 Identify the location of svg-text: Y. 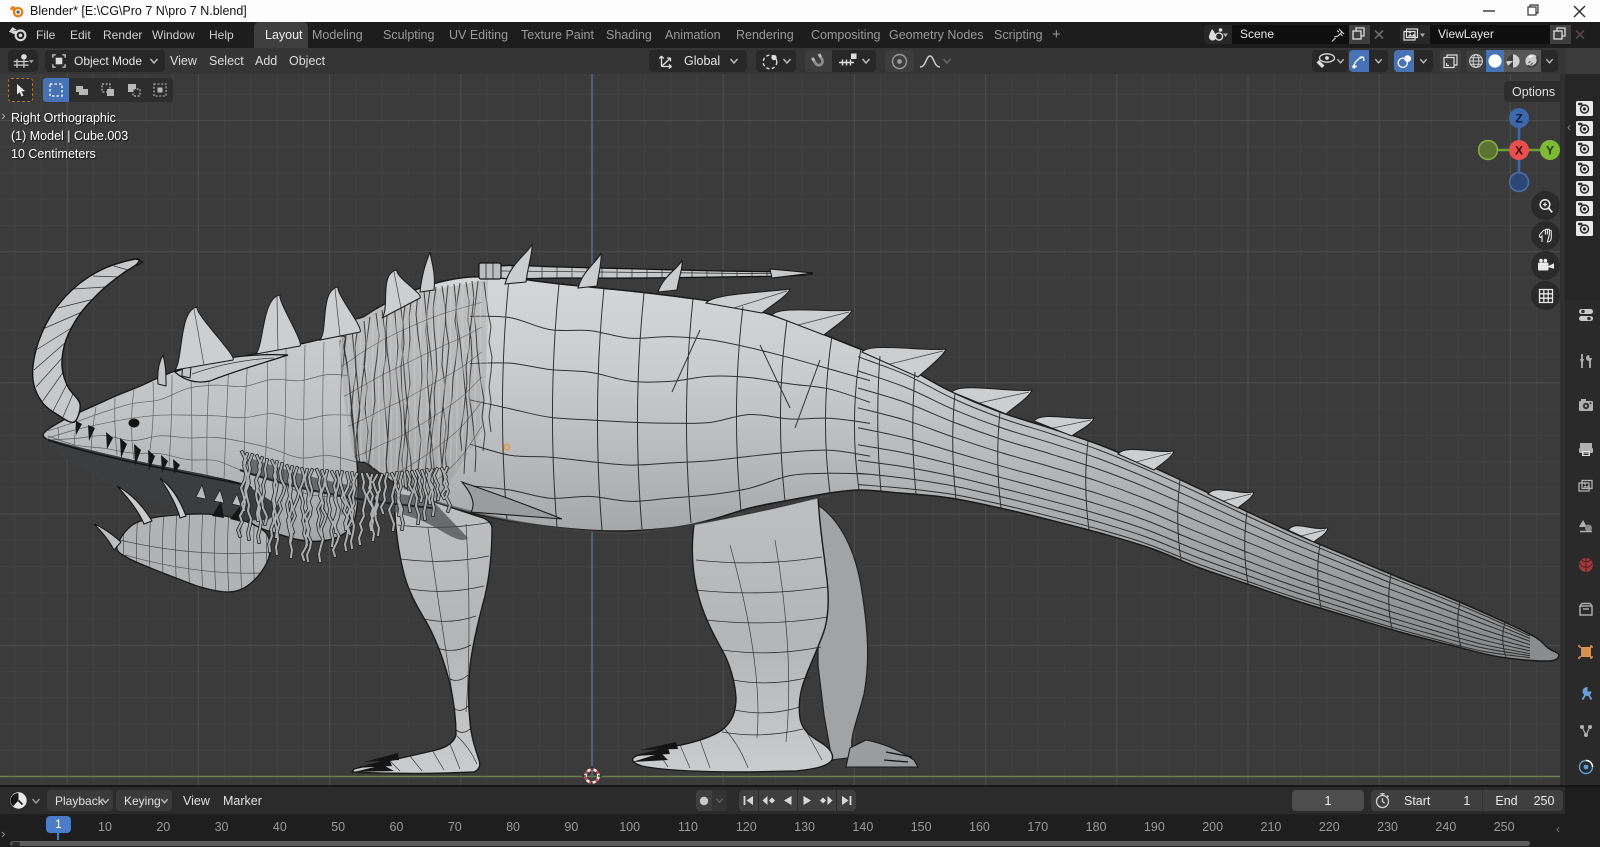
(1550, 151).